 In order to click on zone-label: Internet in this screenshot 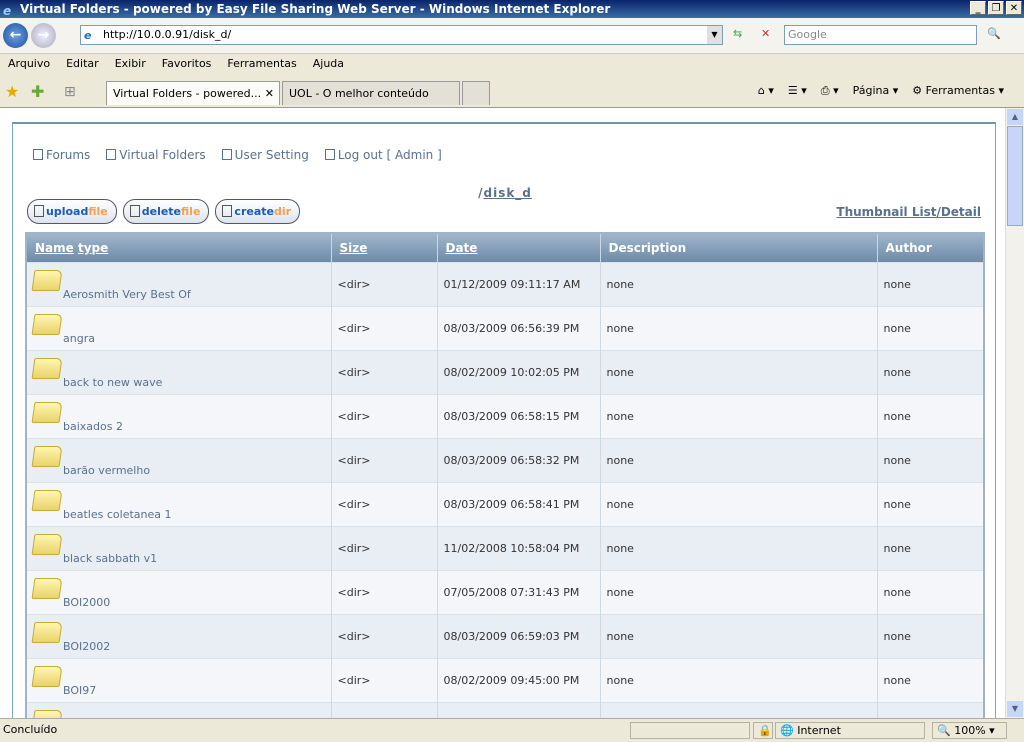, I will do `click(819, 730)`.